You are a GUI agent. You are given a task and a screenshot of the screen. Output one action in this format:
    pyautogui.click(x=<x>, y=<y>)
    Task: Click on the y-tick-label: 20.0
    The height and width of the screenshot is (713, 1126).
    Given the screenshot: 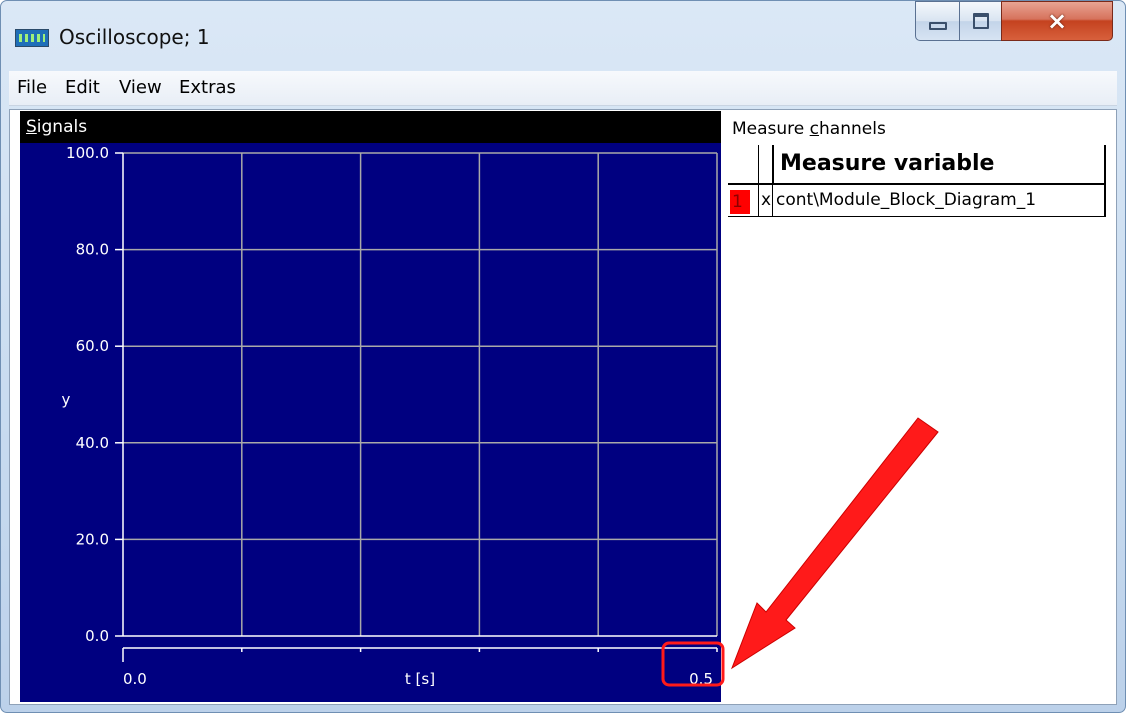 What is the action you would take?
    pyautogui.click(x=92, y=539)
    